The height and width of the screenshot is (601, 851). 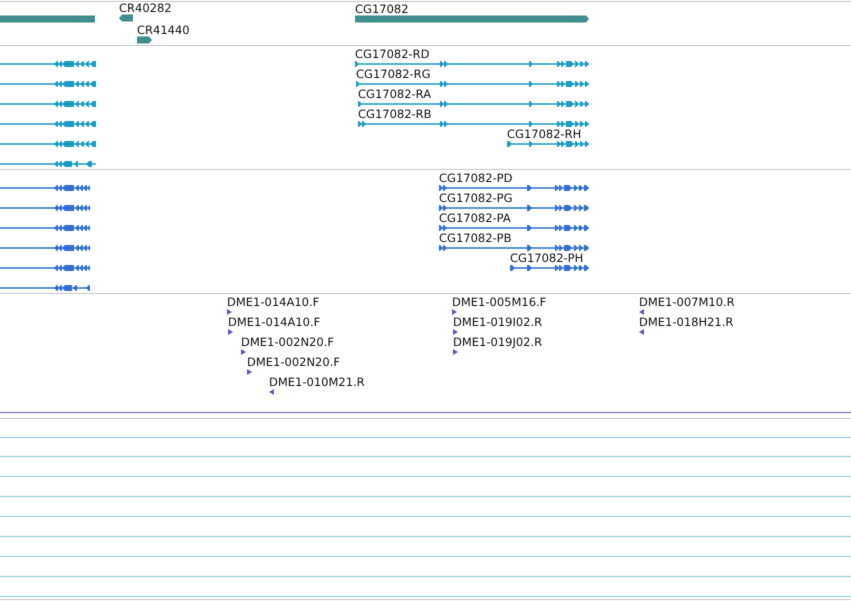 What do you see at coordinates (476, 198) in the screenshot?
I see `feature-label: CG17082-PG` at bounding box center [476, 198].